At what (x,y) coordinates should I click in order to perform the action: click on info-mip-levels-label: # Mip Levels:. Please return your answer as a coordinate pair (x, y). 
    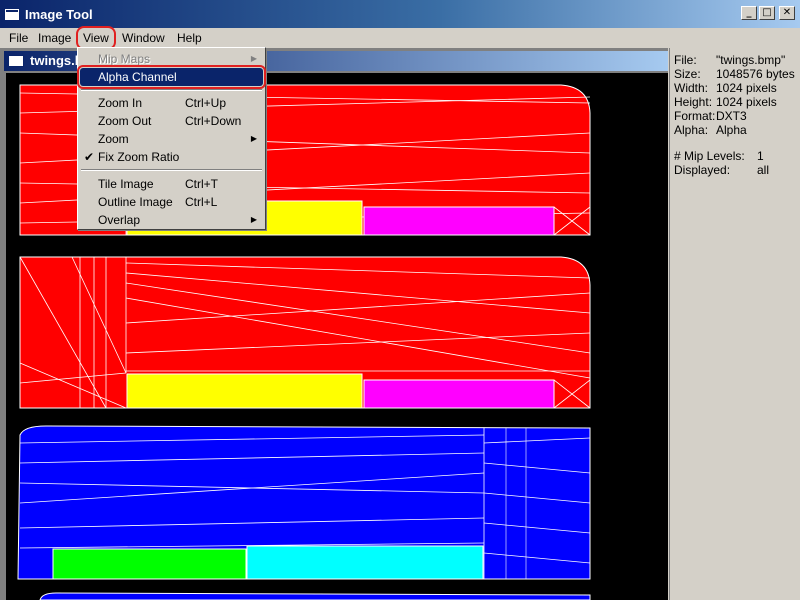
    Looking at the image, I should click on (709, 156).